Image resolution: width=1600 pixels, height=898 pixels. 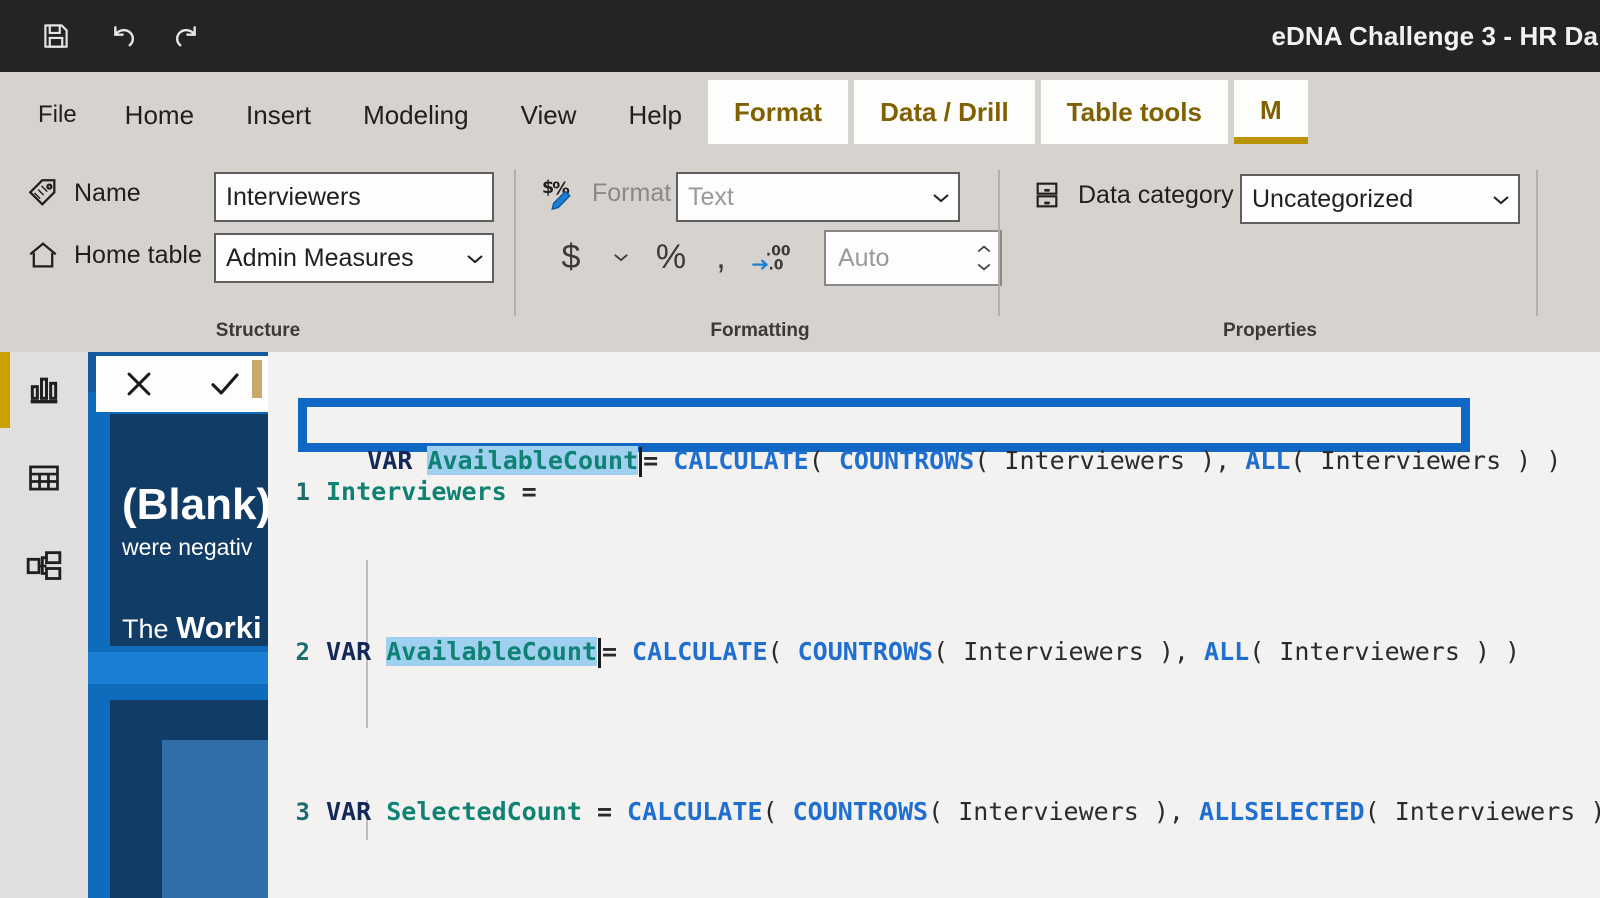 What do you see at coordinates (711, 196) in the screenshot?
I see `format-type-value: Text` at bounding box center [711, 196].